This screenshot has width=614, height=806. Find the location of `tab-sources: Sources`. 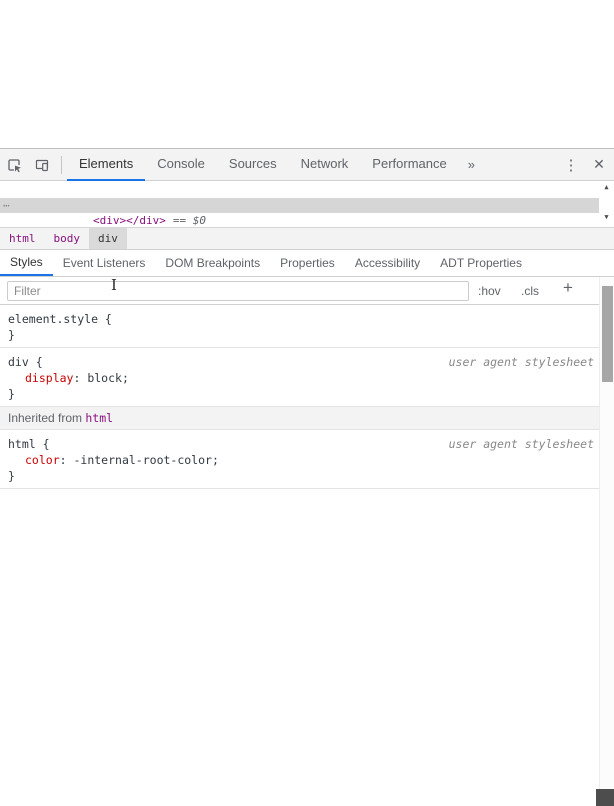

tab-sources: Sources is located at coordinates (253, 165).